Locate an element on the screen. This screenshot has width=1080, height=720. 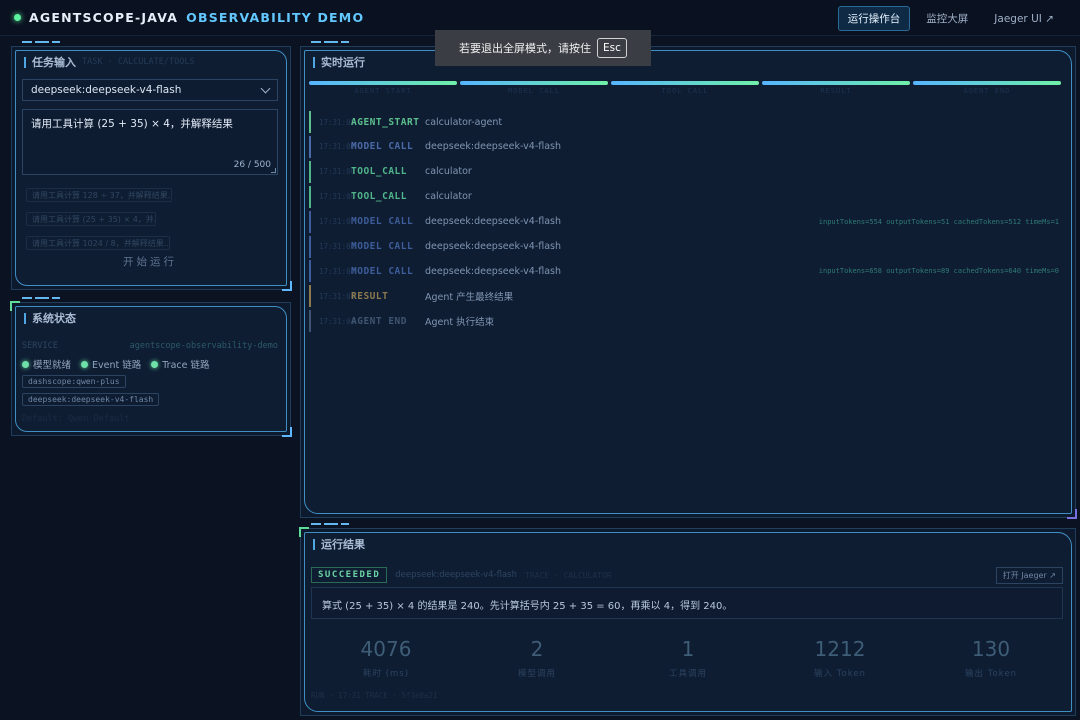
char-counter: 26 / 500 is located at coordinates (252, 165).